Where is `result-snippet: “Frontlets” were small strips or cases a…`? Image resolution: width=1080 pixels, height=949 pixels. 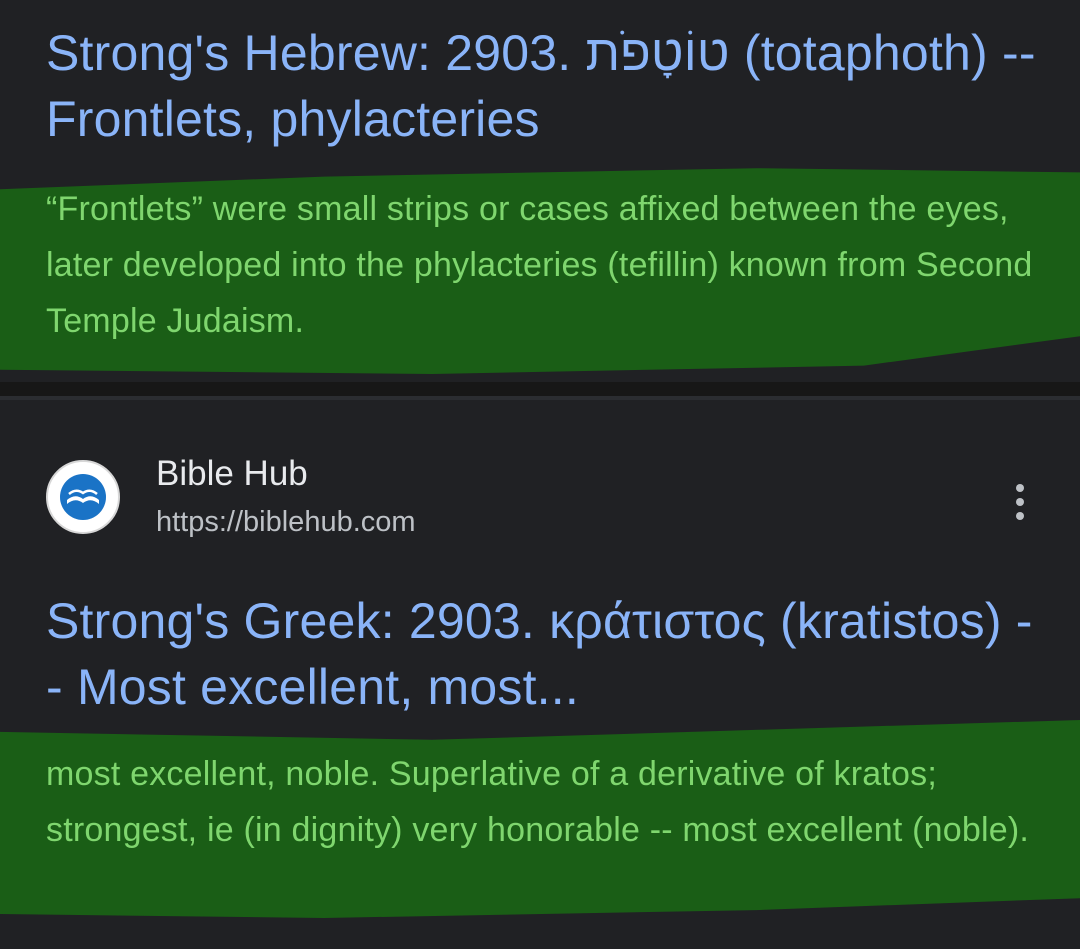
result-snippet: “Frontlets” were small strips or cases a… is located at coordinates (539, 265).